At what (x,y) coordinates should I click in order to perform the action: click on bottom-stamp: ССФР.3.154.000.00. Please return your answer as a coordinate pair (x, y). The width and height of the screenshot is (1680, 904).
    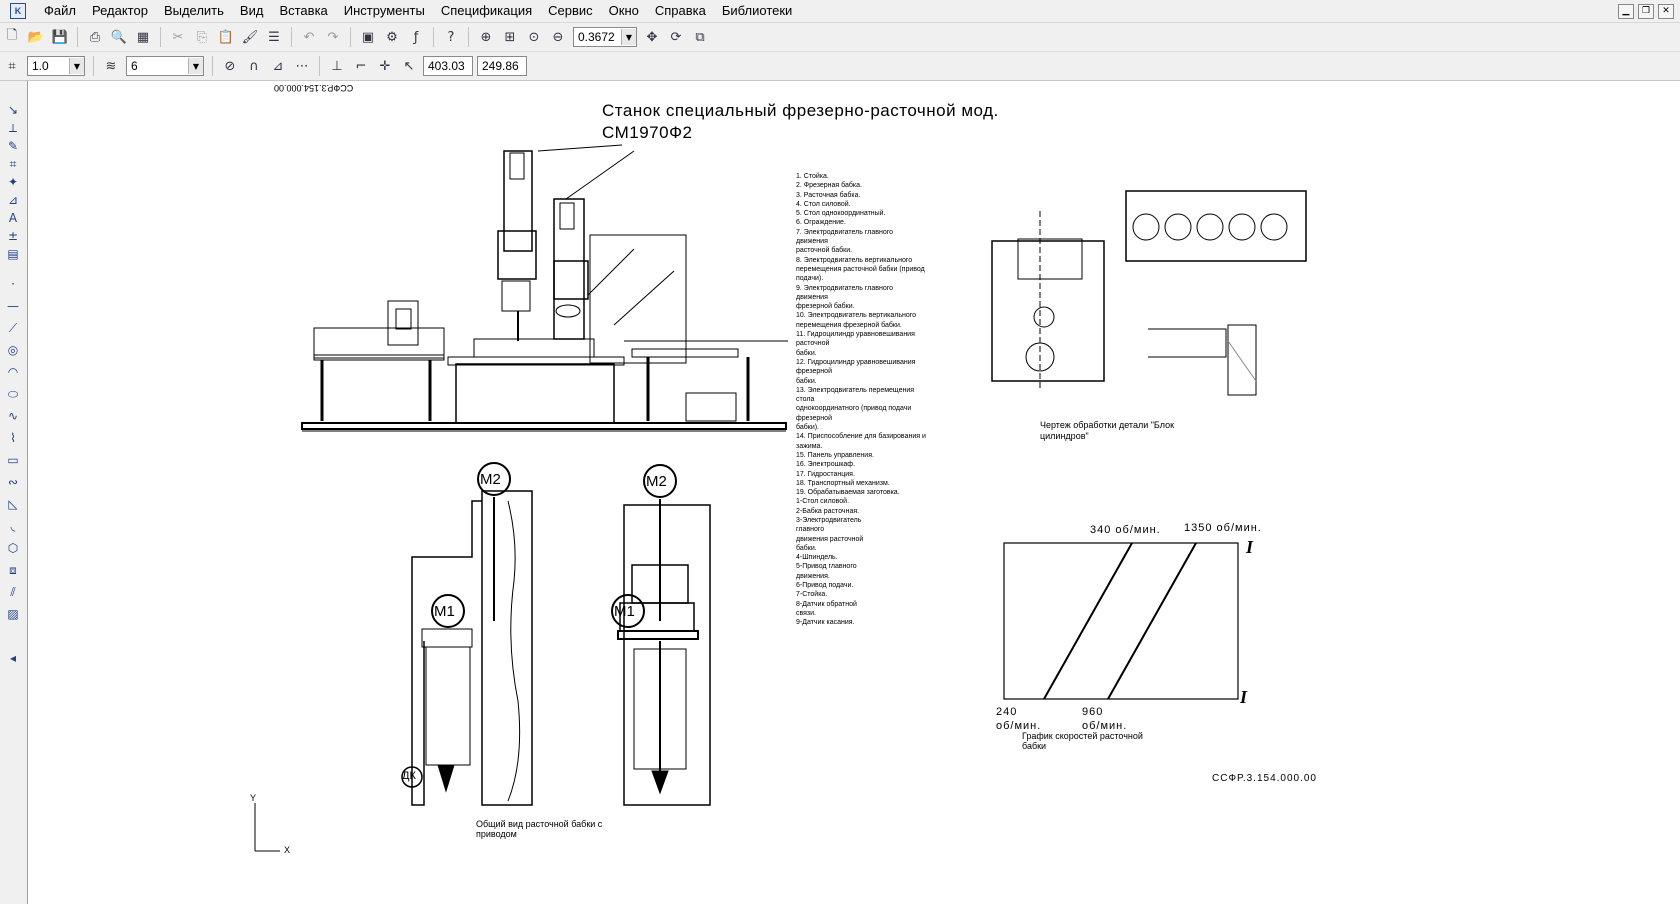
    Looking at the image, I should click on (1264, 778).